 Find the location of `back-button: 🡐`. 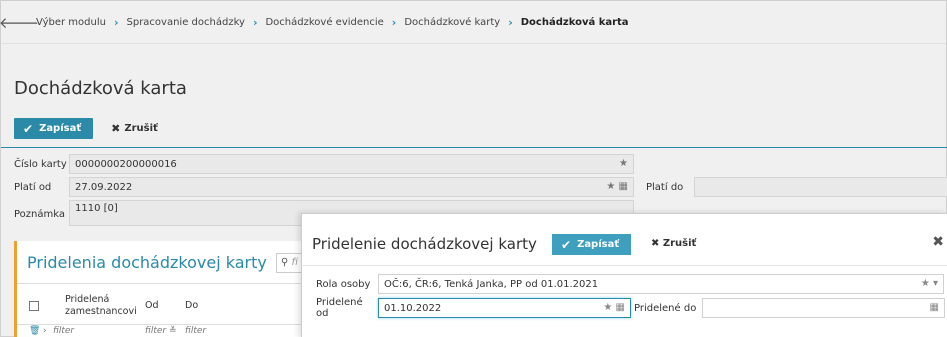

back-button: 🡐 is located at coordinates (20, 23).